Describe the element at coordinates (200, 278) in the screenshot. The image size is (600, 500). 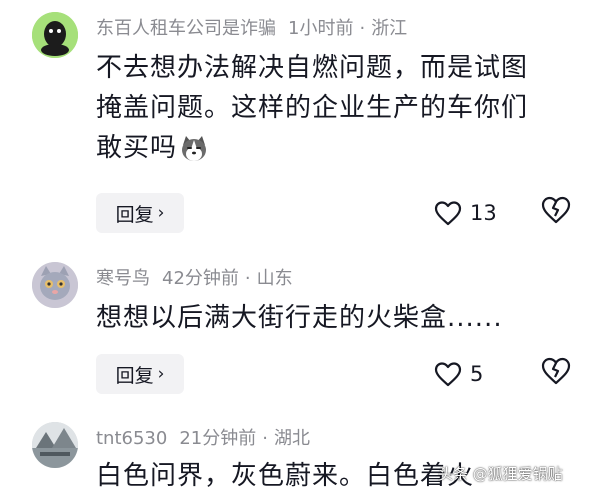
I see `timestamp: 42分钟前` at that location.